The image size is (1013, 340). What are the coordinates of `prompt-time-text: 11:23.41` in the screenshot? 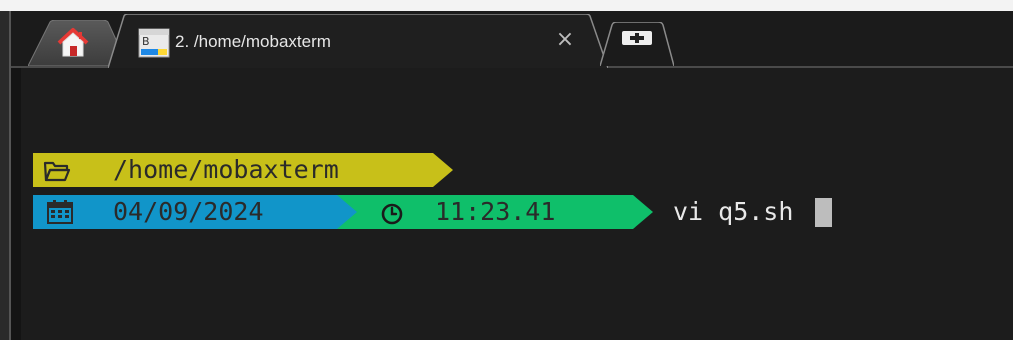 It's located at (495, 211).